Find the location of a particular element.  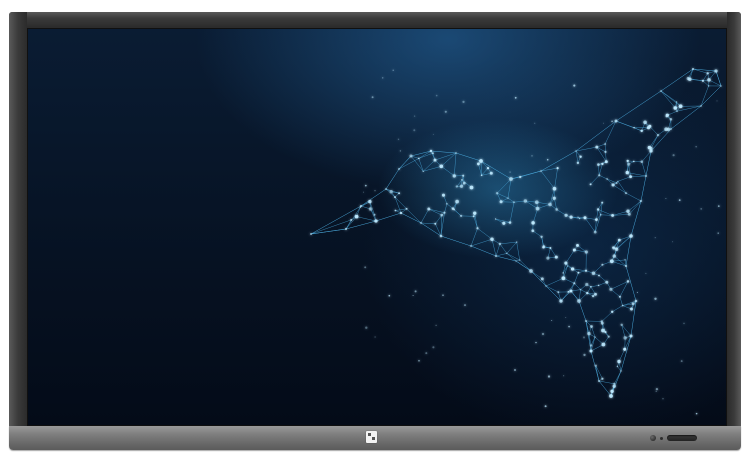

usb-port-icon is located at coordinates (682, 438).